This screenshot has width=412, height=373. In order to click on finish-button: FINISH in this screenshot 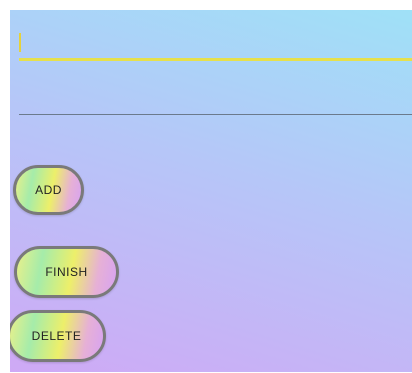, I will do `click(66, 272)`.